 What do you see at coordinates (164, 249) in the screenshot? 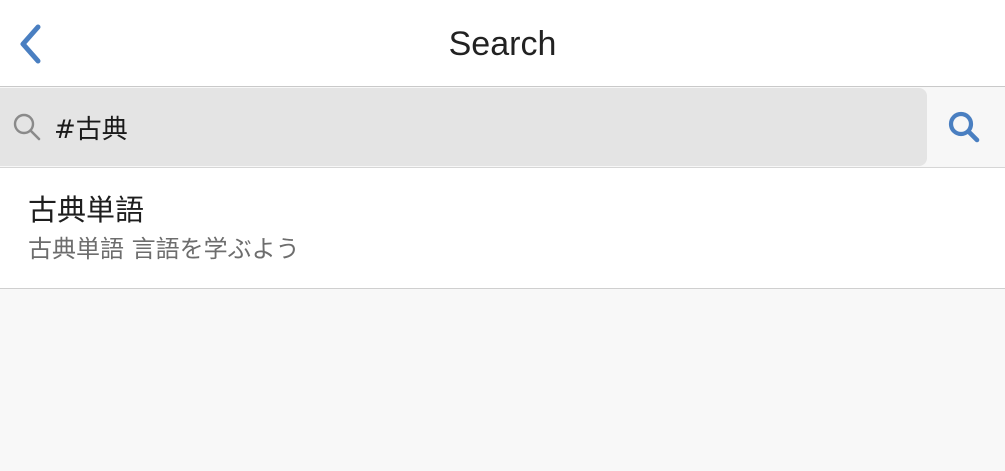
I see `result-subtitle: 古典単語 言語を学ぶよう` at bounding box center [164, 249].